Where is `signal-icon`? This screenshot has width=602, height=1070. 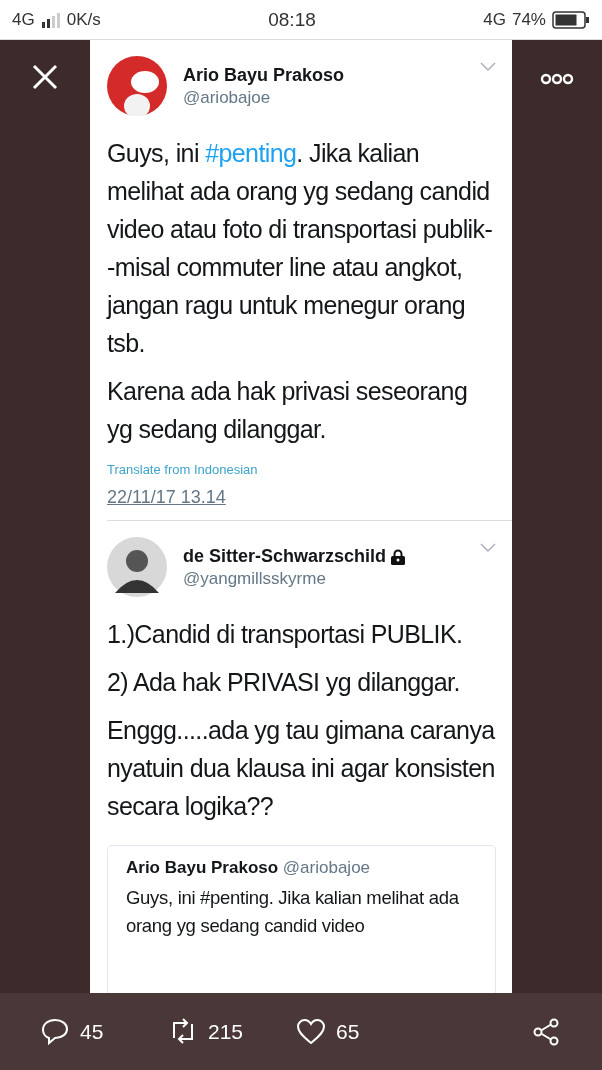 signal-icon is located at coordinates (50, 19).